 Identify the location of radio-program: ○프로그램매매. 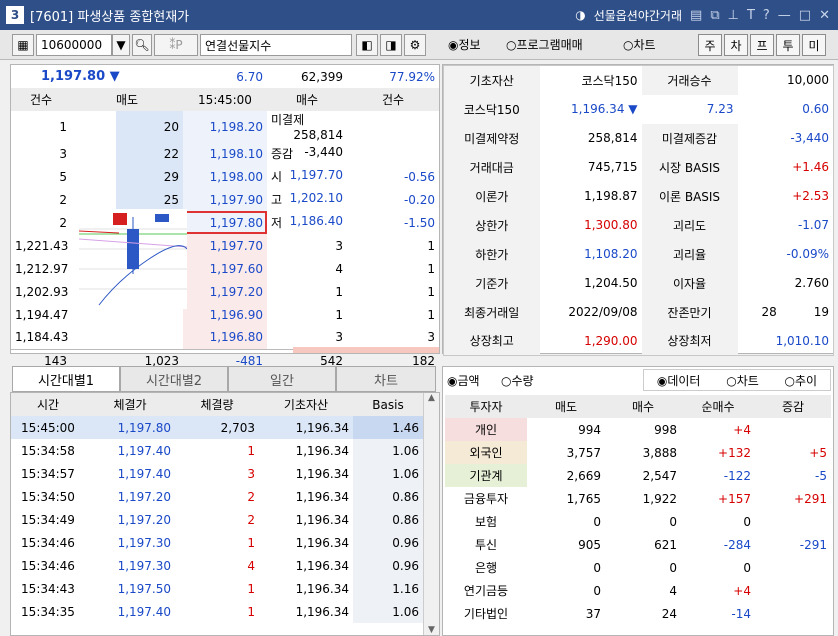
(544, 44).